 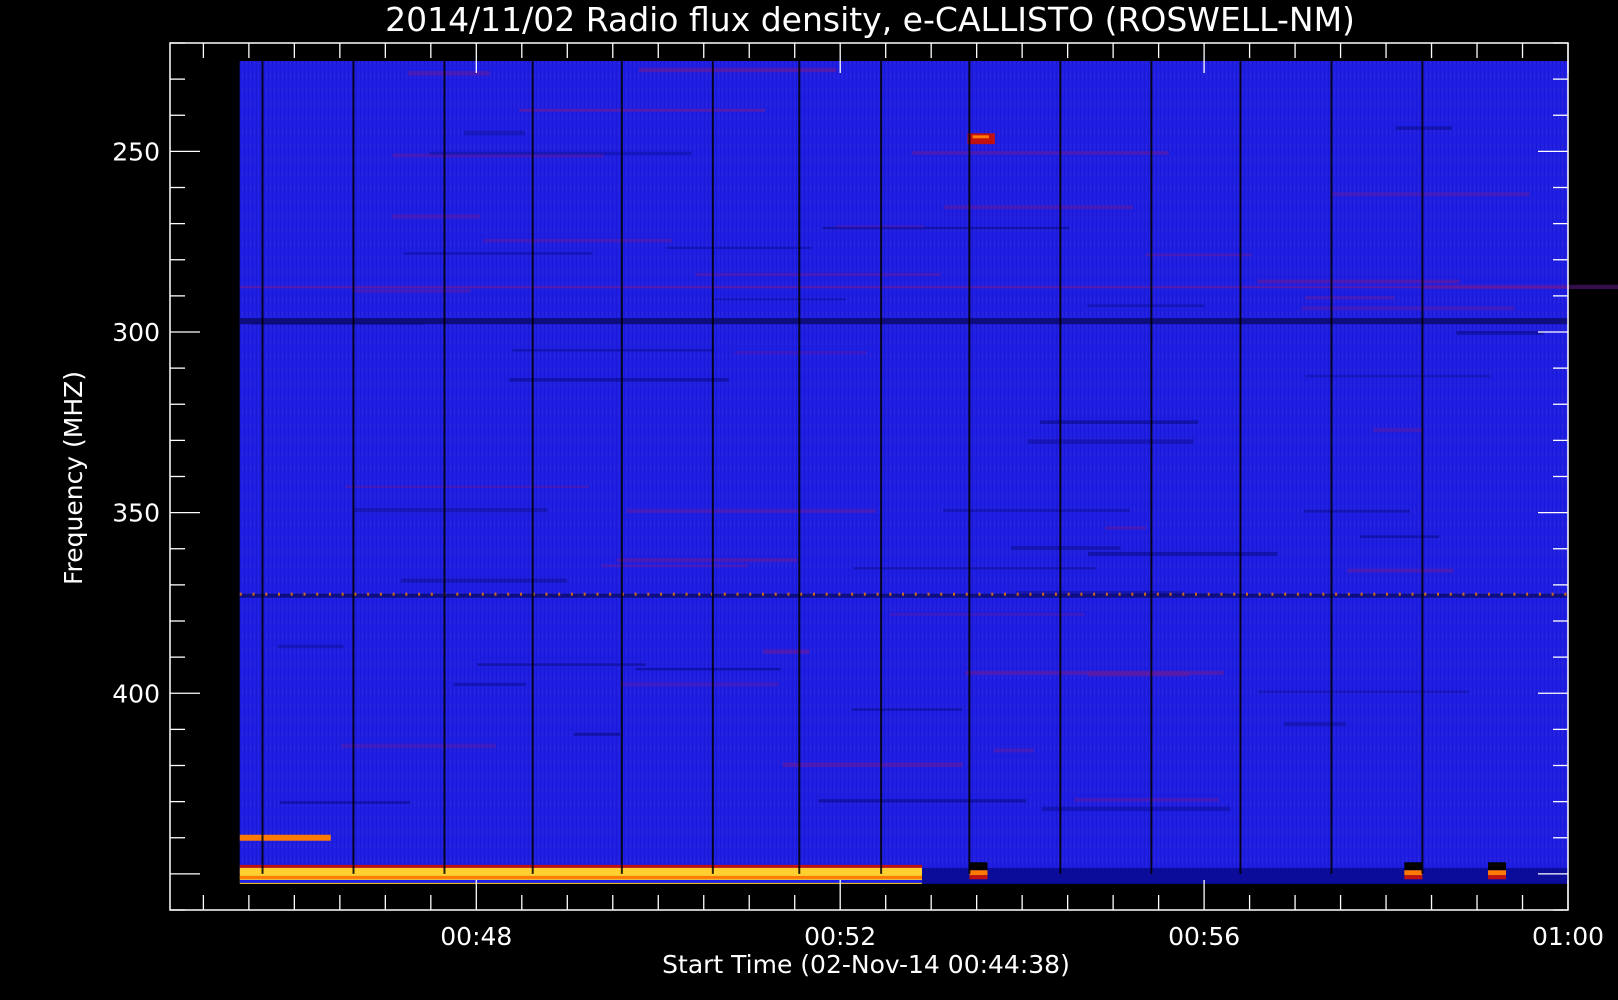 I want to click on band-low, so click(x=903, y=321).